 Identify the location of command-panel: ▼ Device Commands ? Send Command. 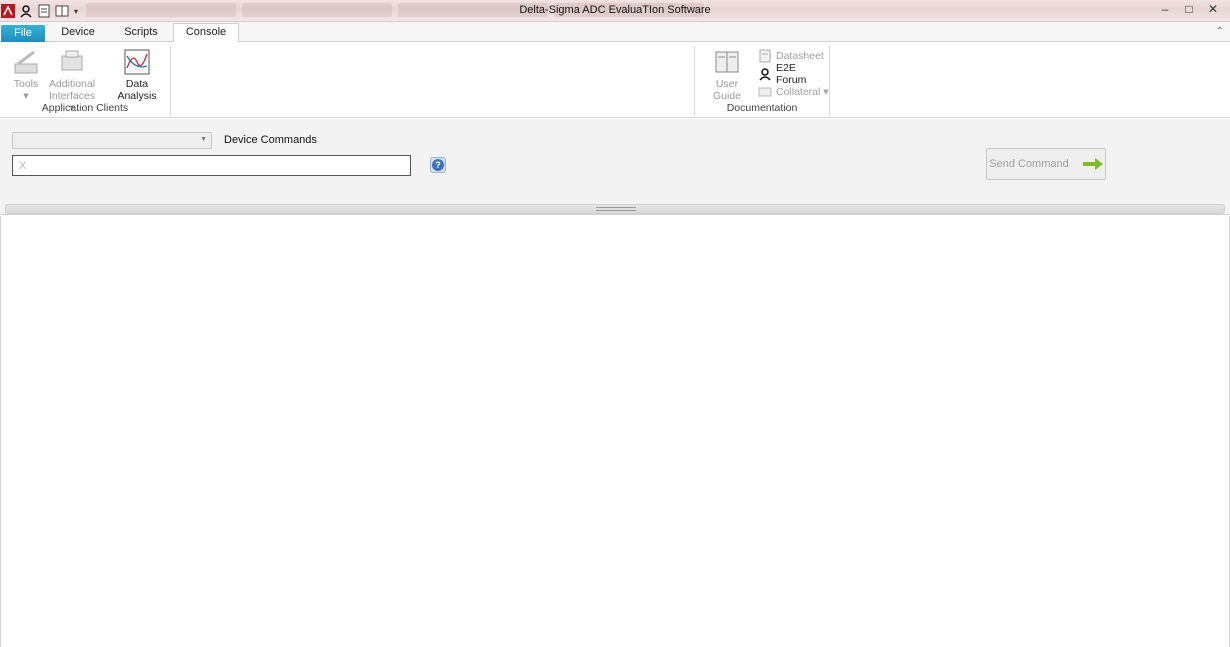
(615, 167).